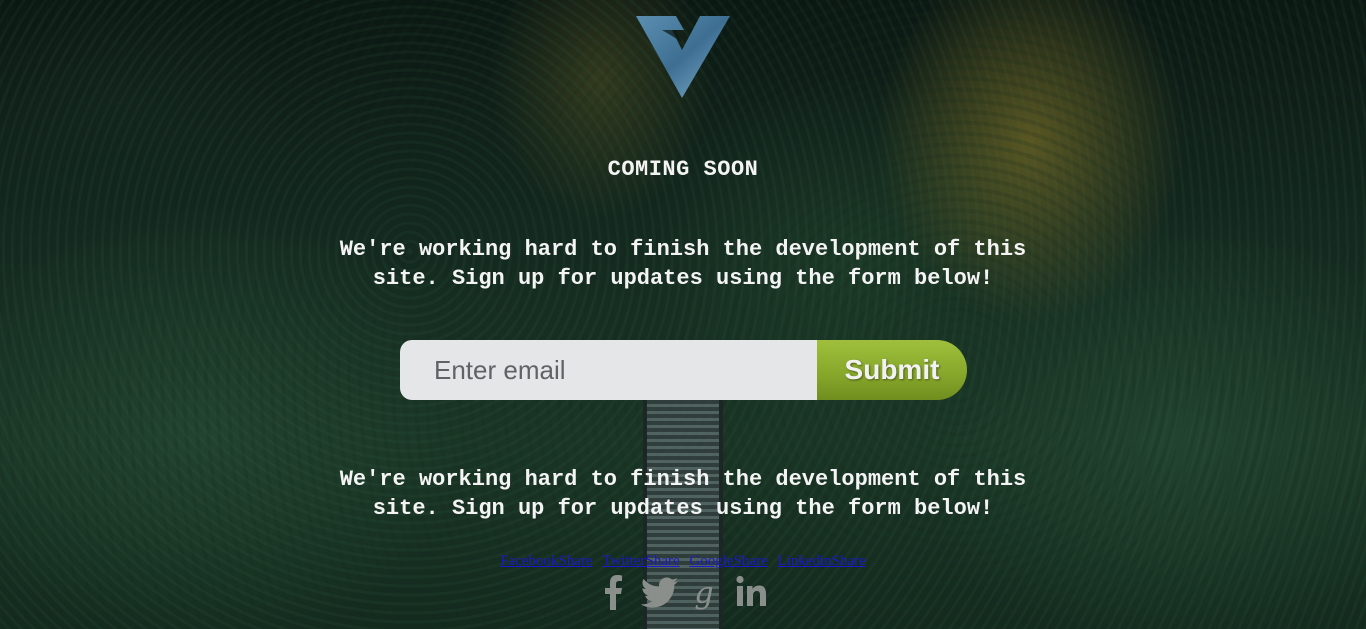  I want to click on email-input, so click(608, 370).